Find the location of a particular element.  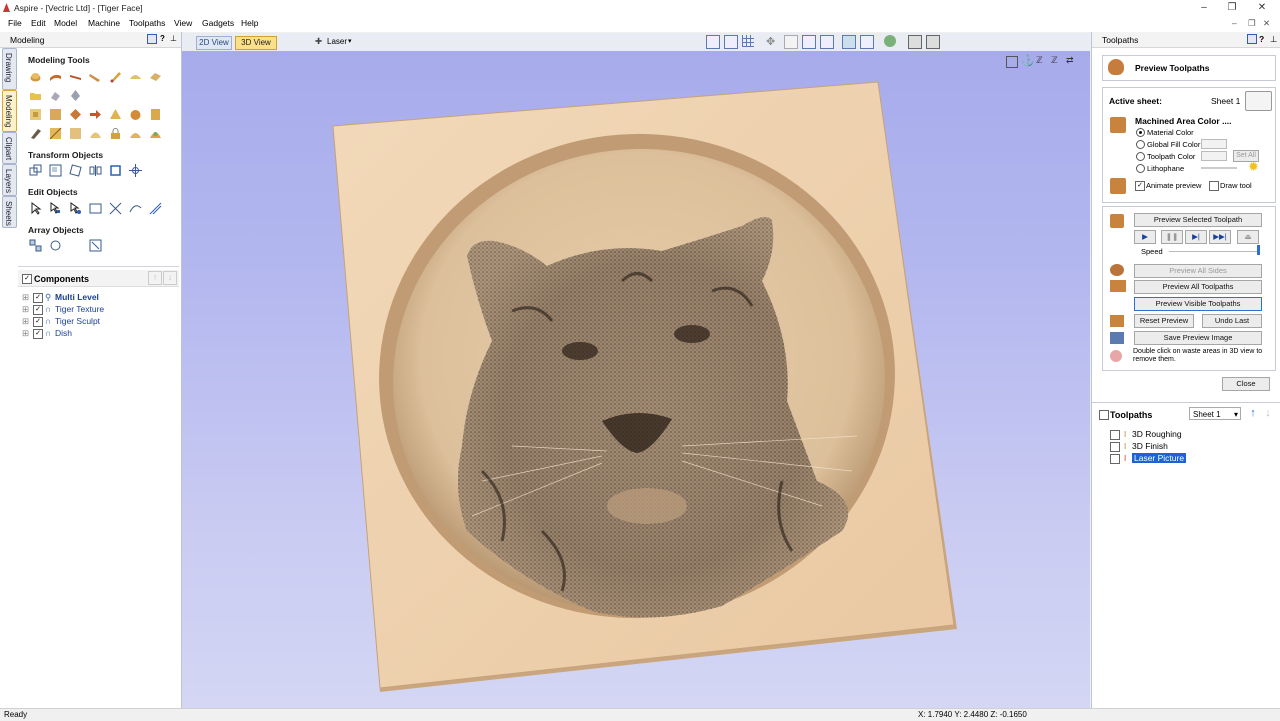

pin-icon: ⊥ is located at coordinates (1273, 39).